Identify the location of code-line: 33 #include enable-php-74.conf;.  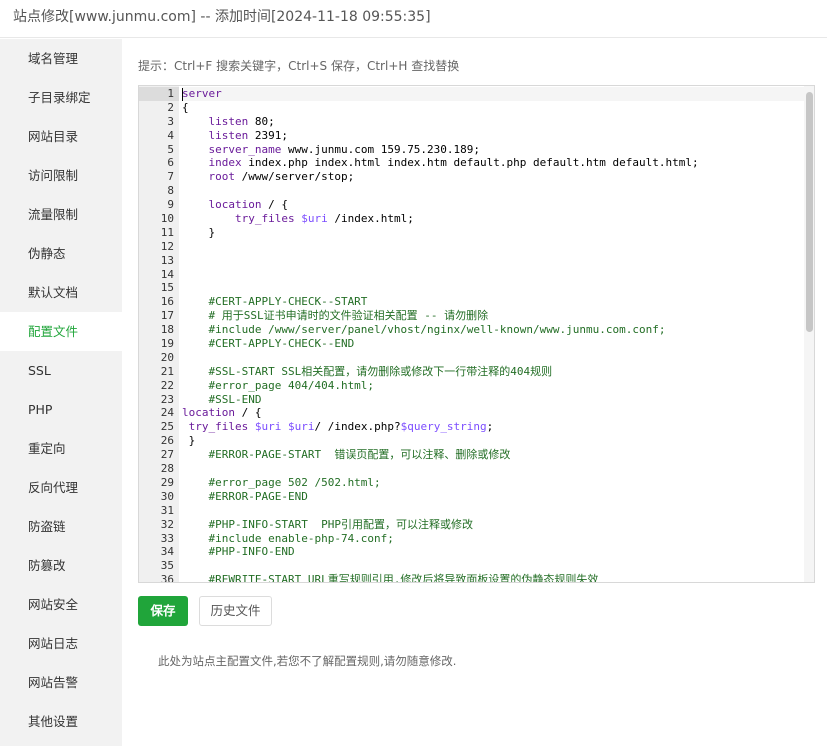
(471, 539).